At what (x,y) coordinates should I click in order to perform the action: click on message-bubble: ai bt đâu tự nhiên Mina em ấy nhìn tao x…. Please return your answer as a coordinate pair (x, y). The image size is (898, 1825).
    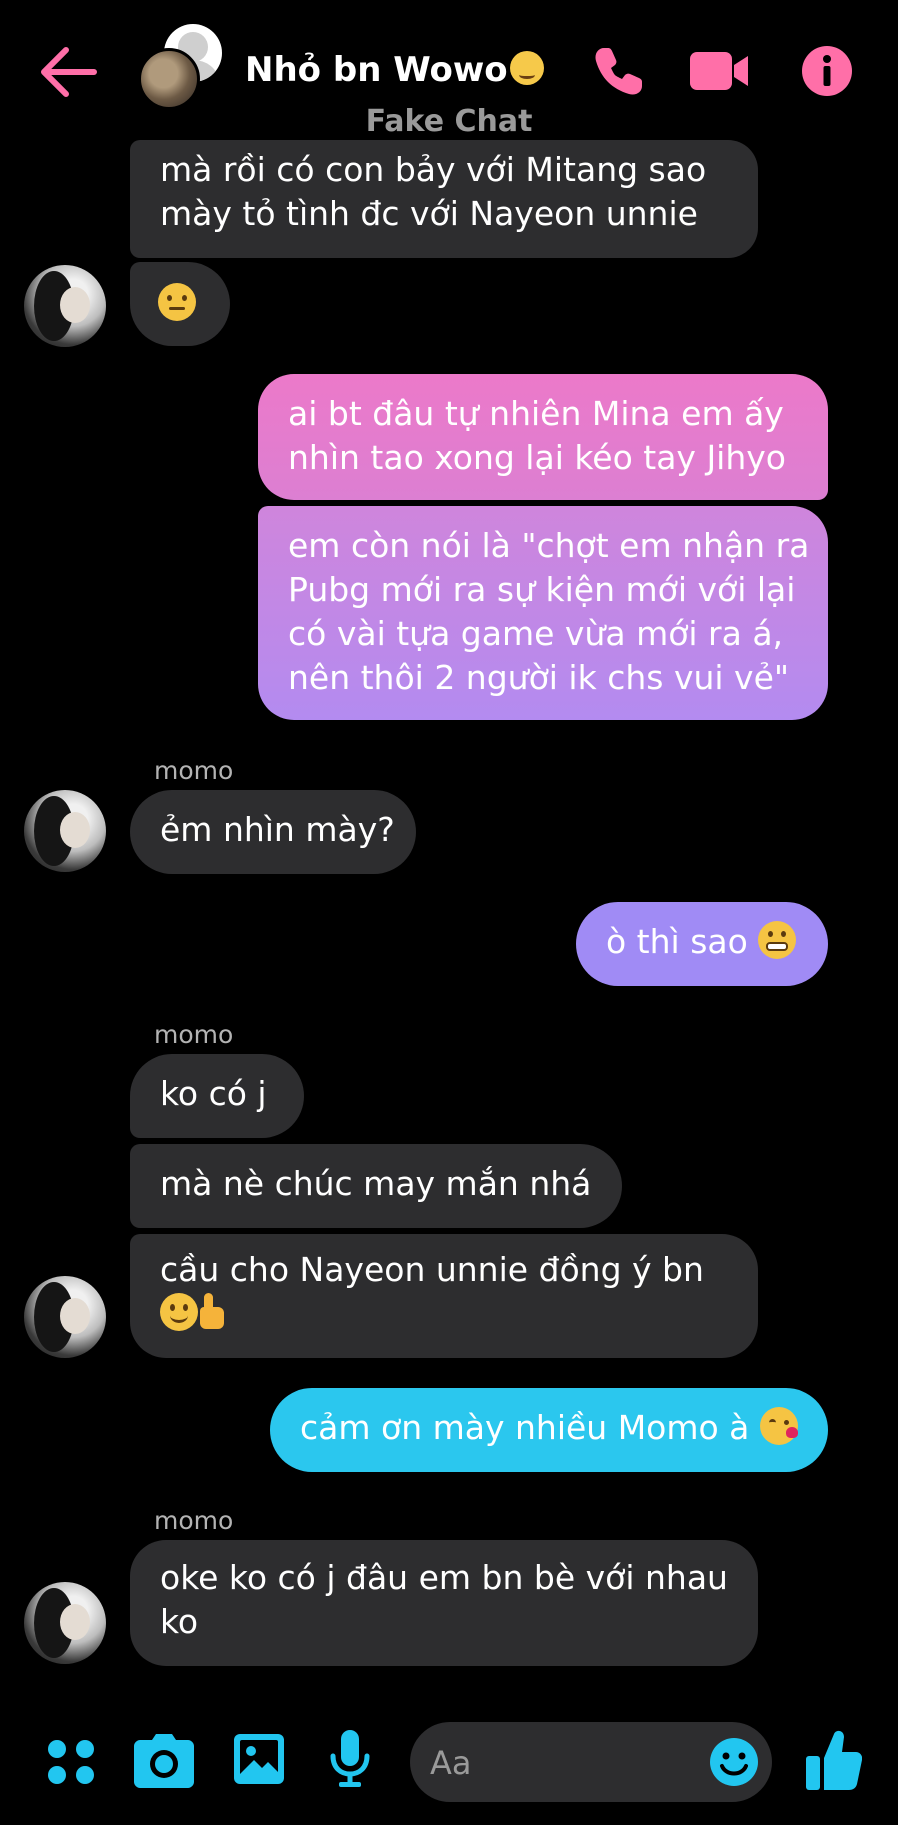
    Looking at the image, I should click on (543, 437).